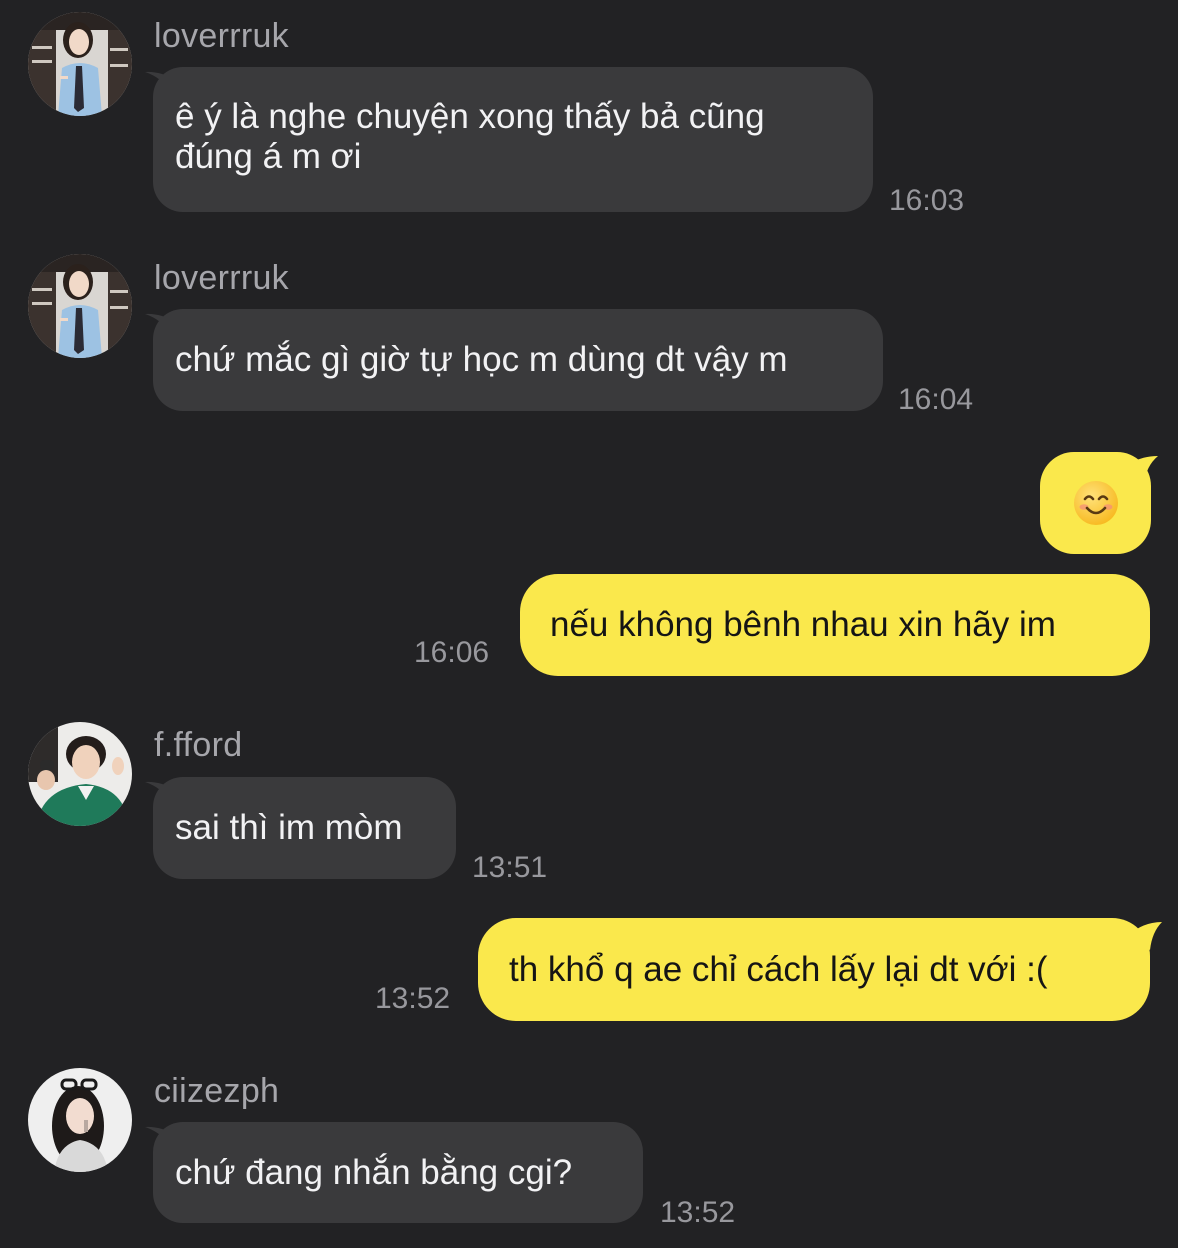  I want to click on sender-avatar-ciizezph, so click(80, 1120).